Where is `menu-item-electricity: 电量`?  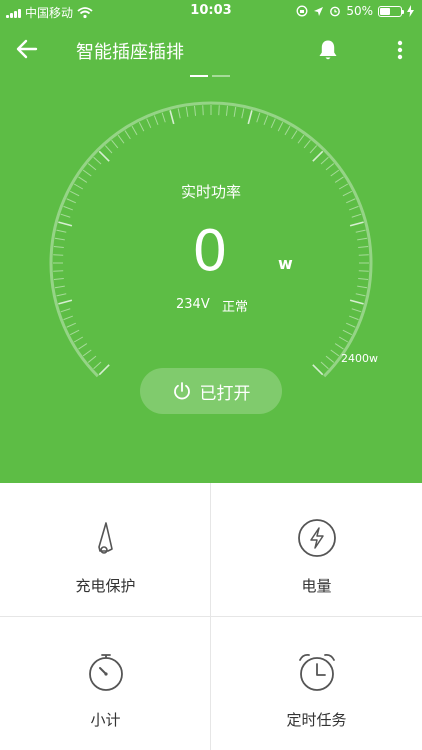
menu-item-electricity: 电量 is located at coordinates (316, 549).